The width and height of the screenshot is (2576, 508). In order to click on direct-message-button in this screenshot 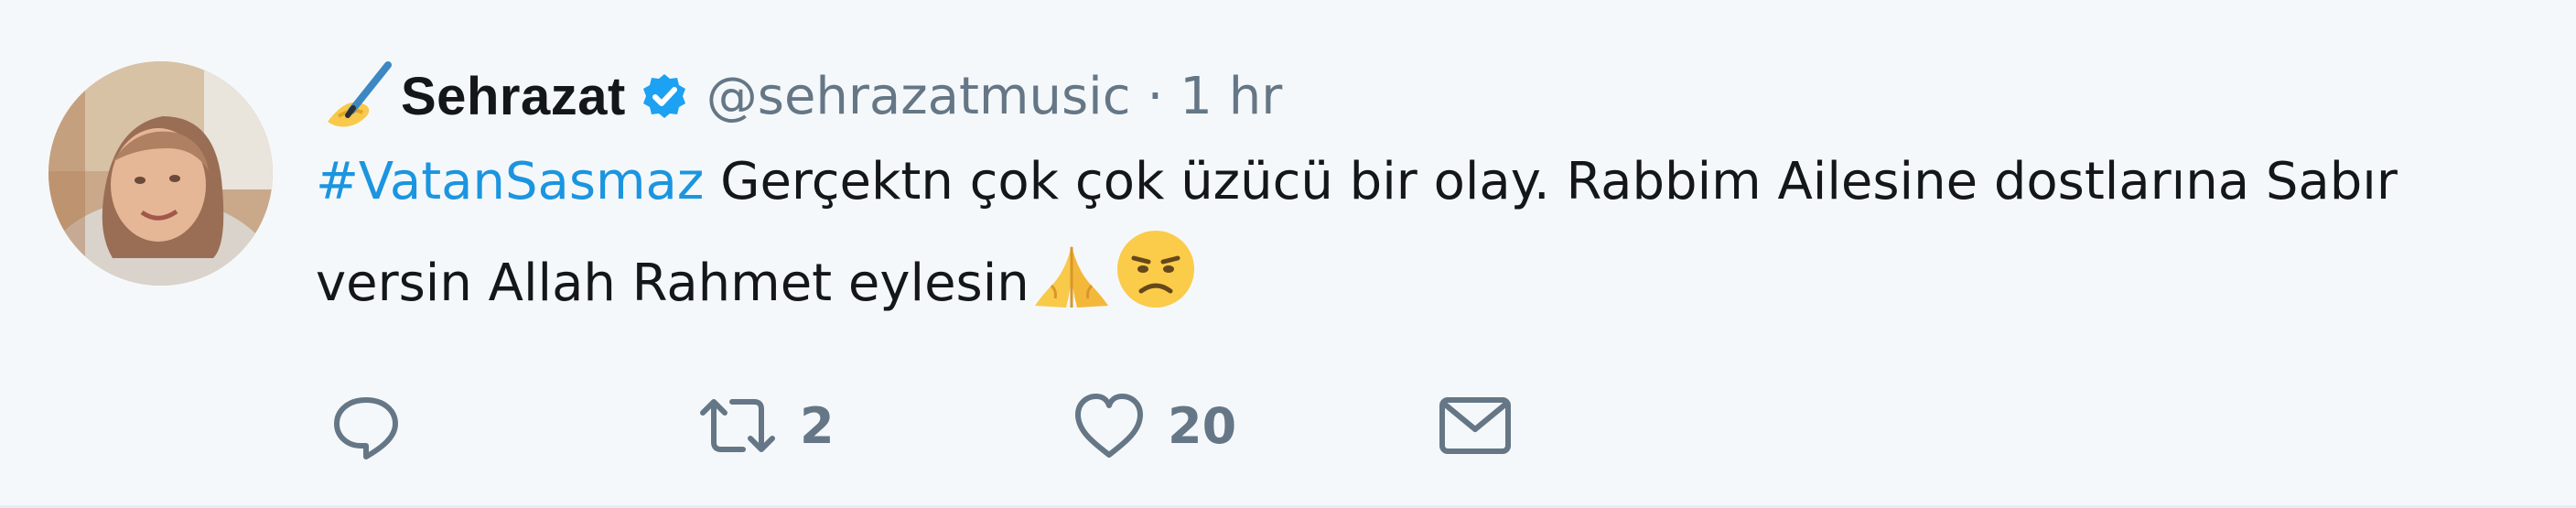, I will do `click(1476, 425)`.